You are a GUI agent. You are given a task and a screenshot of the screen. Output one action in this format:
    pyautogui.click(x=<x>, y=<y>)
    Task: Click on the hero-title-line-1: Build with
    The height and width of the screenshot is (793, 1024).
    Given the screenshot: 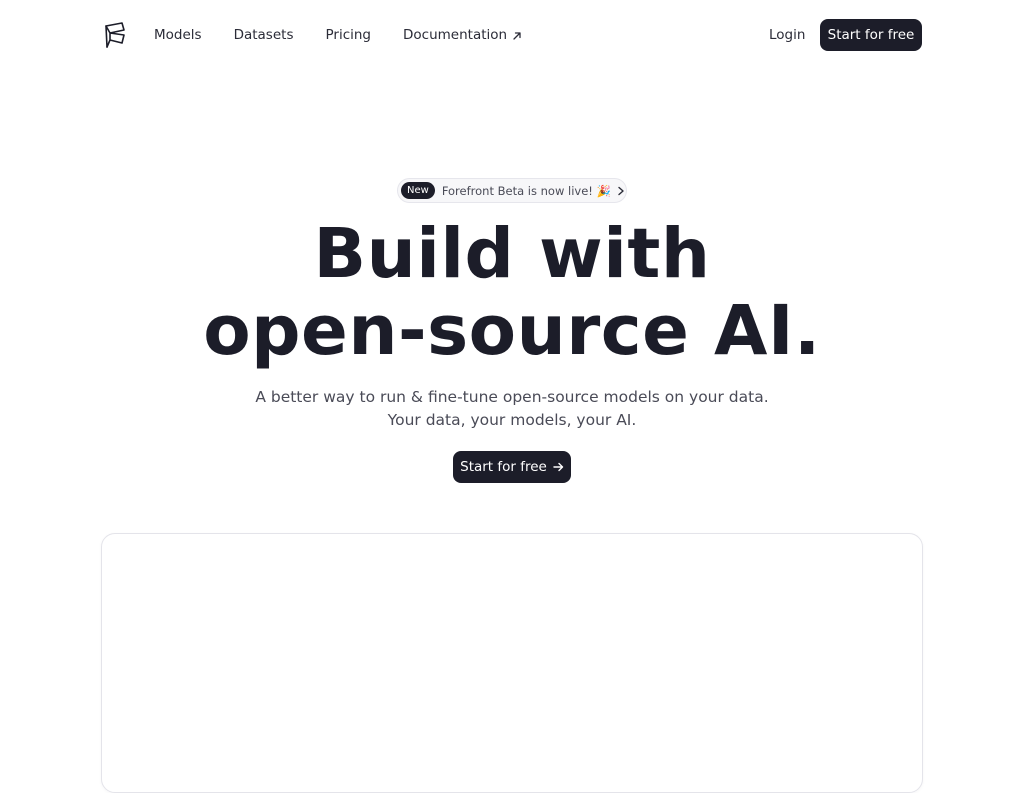 What is the action you would take?
    pyautogui.click(x=512, y=254)
    